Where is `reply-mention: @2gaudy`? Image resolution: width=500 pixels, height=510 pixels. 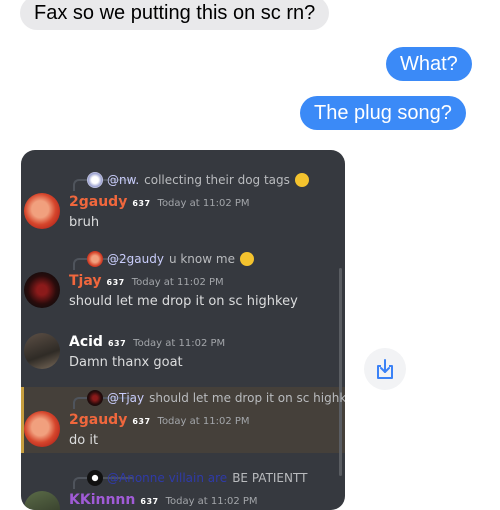 reply-mention: @2gaudy is located at coordinates (135, 259).